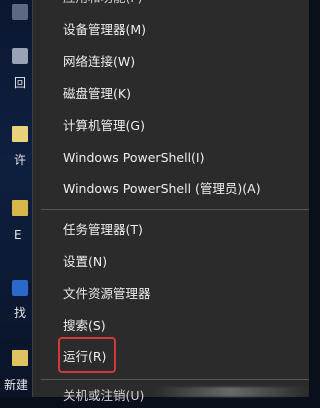 The height and width of the screenshot is (408, 320). Describe the element at coordinates (102, 5) in the screenshot. I see `menu-item-apps-and-features: 应用和功能(F)` at that location.